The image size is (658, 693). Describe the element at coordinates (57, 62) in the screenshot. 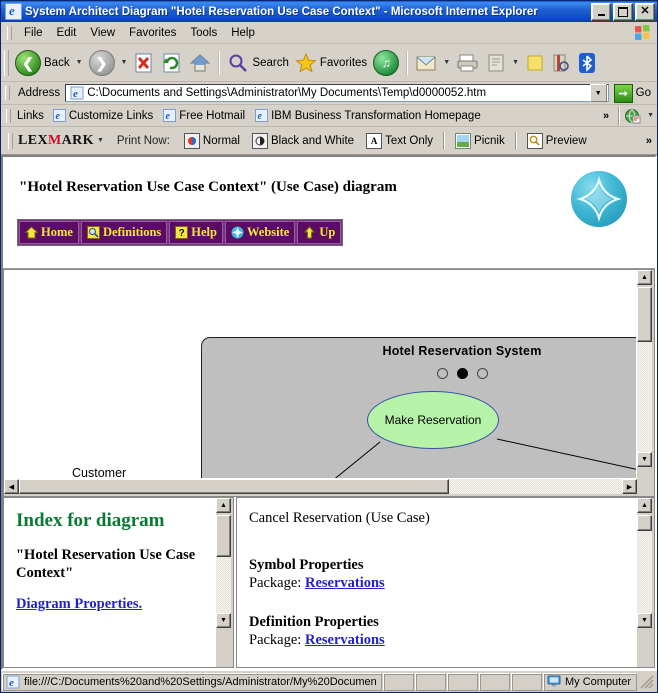

I see `back-label: Back` at that location.